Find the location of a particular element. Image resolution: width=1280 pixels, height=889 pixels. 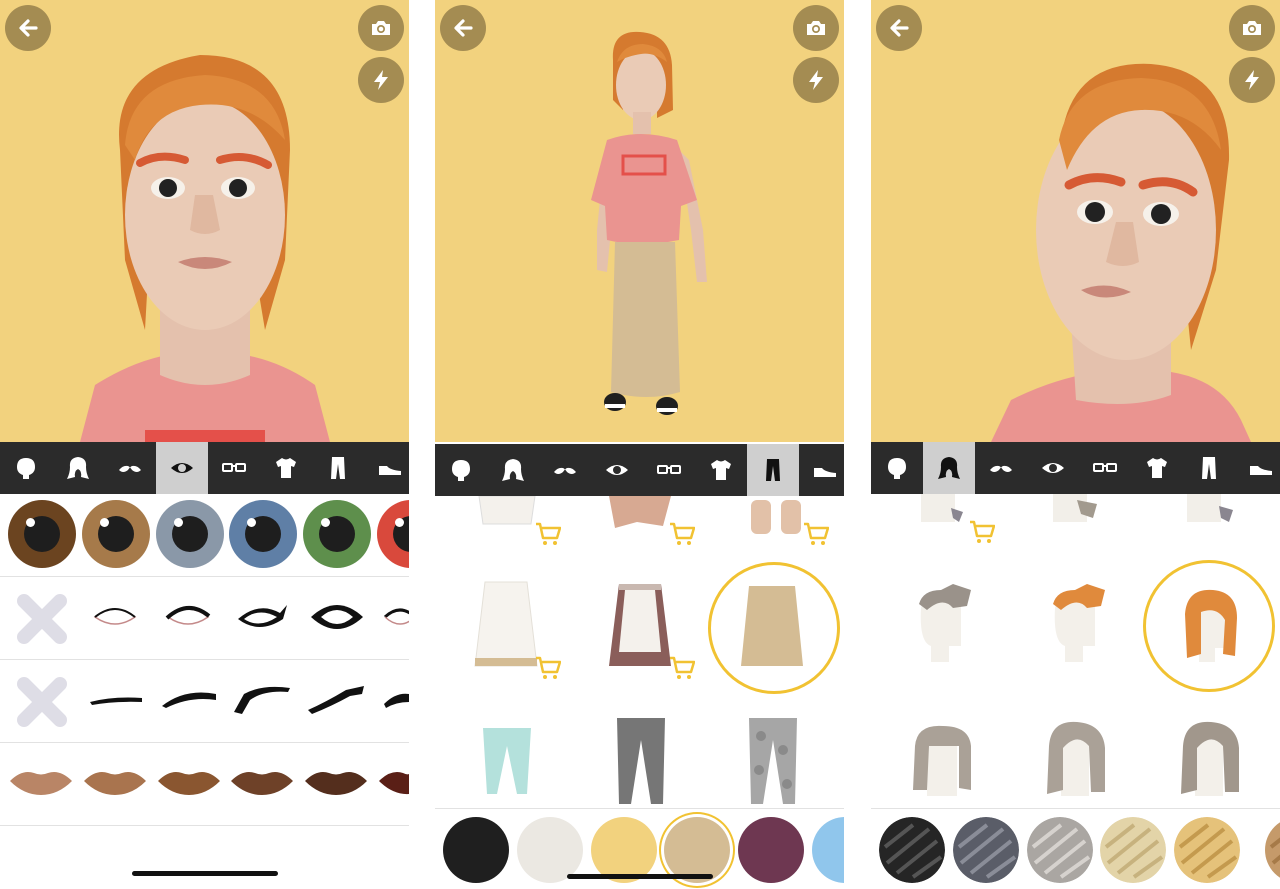

eye-icon is located at coordinates (182, 468).